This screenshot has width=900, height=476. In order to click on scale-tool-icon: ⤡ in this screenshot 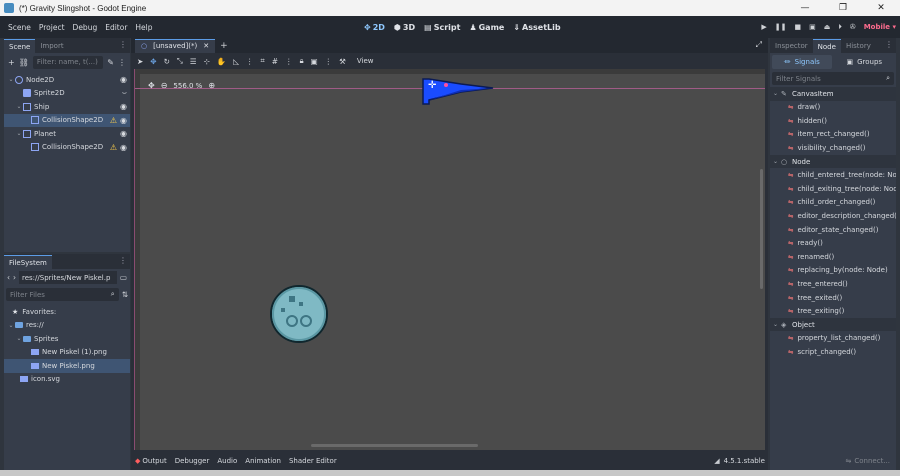, I will do `click(180, 61)`.